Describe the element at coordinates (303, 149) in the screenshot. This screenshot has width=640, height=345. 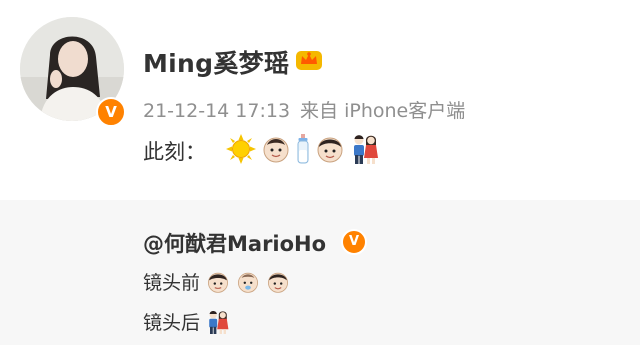
I see `baby-bottle-emoji` at that location.